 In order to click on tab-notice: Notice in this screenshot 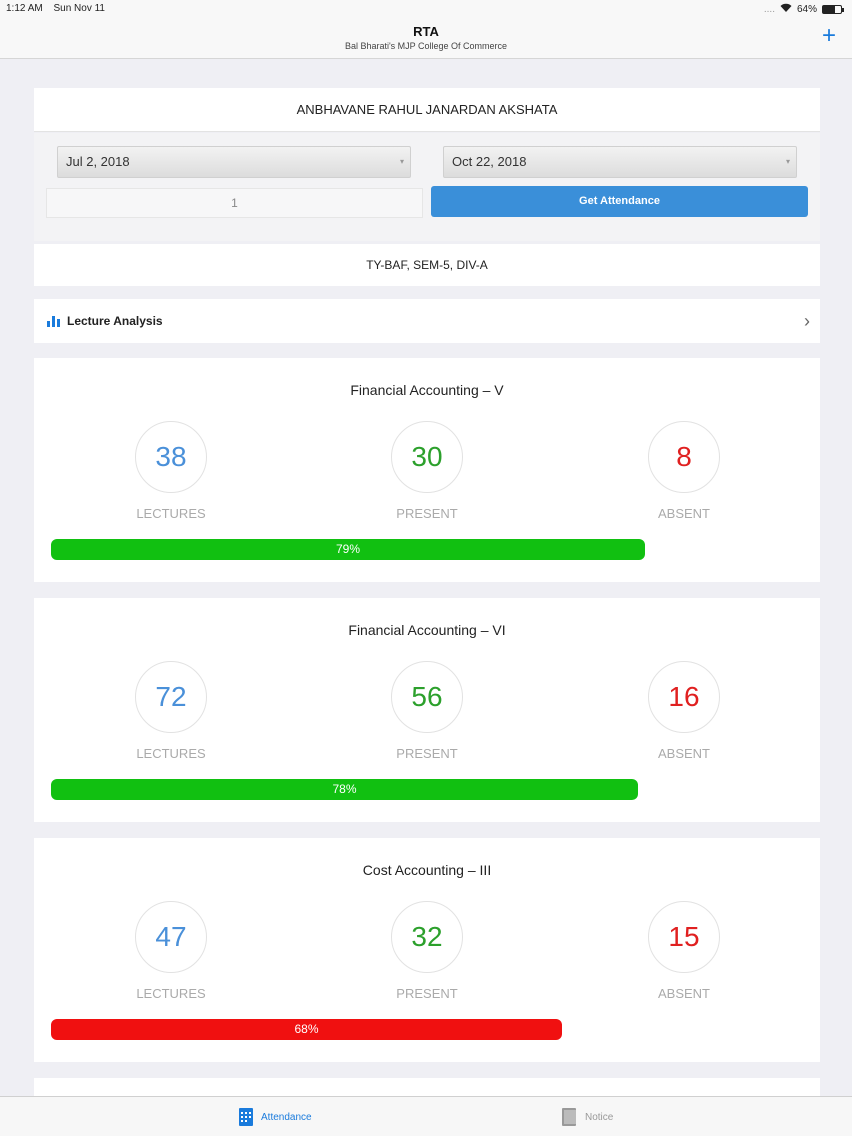, I will do `click(586, 1116)`.